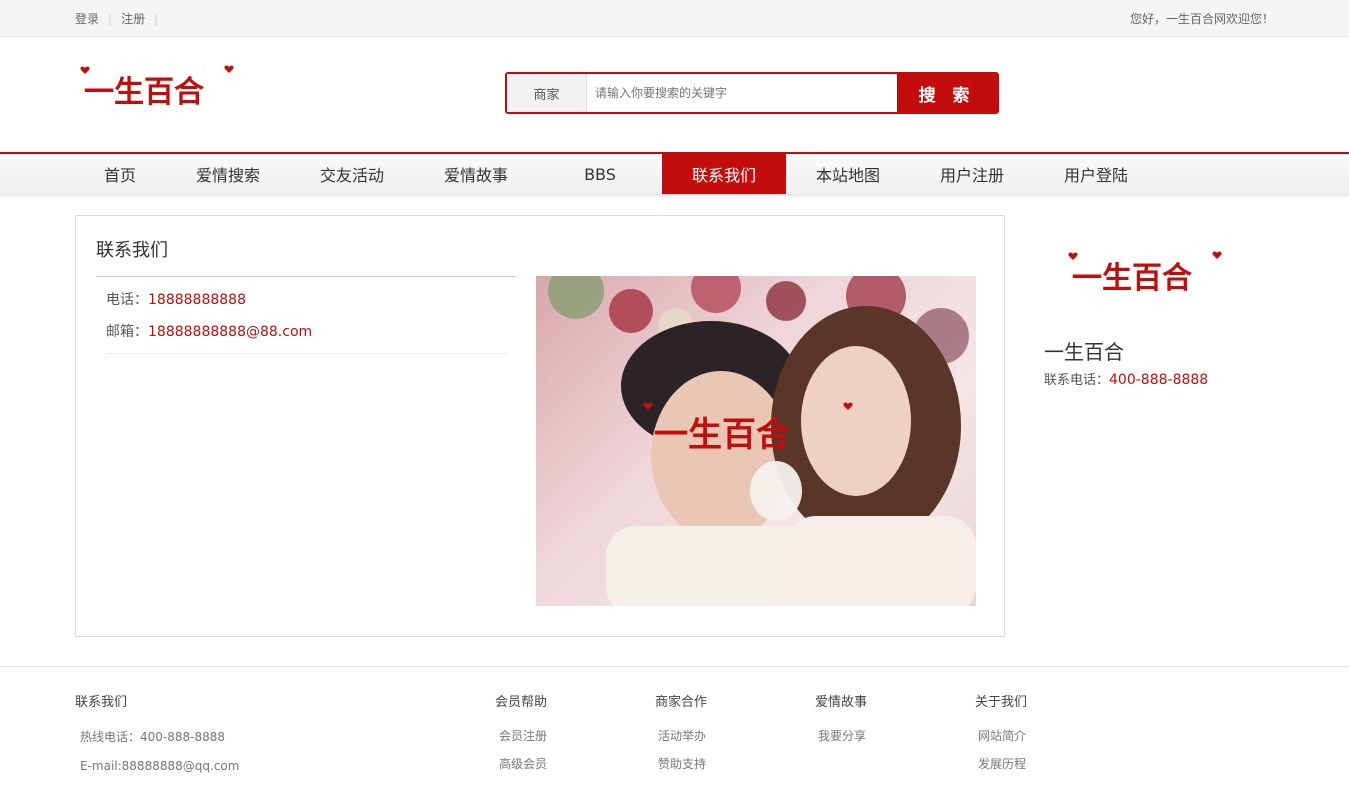  I want to click on side-phone-label: 联系电话：, so click(1077, 380).